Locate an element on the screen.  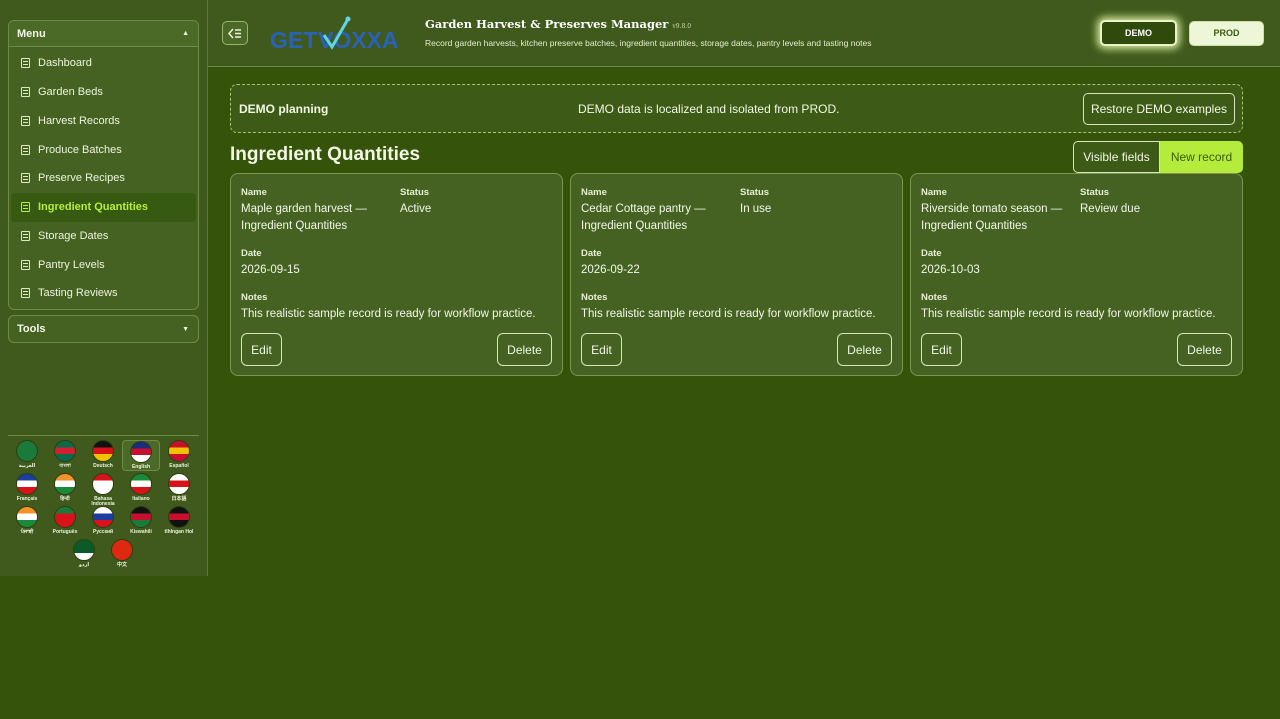
sidebar-item-label: Tasting Reviews is located at coordinates (78, 293).